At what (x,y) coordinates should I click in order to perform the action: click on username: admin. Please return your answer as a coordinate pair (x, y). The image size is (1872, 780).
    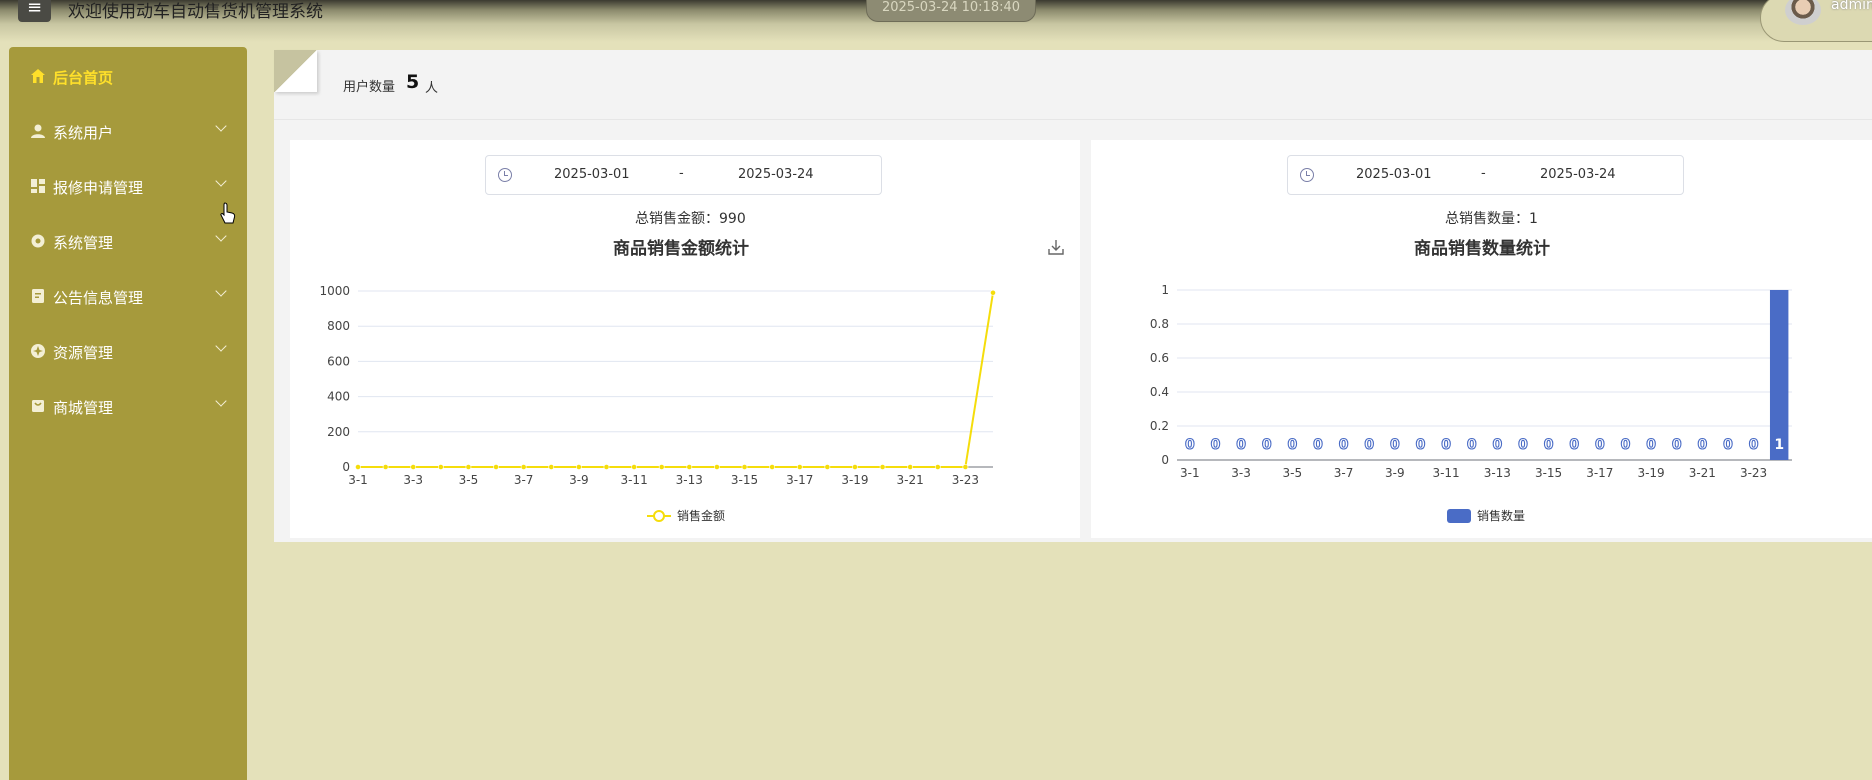
    Looking at the image, I should click on (1851, 6).